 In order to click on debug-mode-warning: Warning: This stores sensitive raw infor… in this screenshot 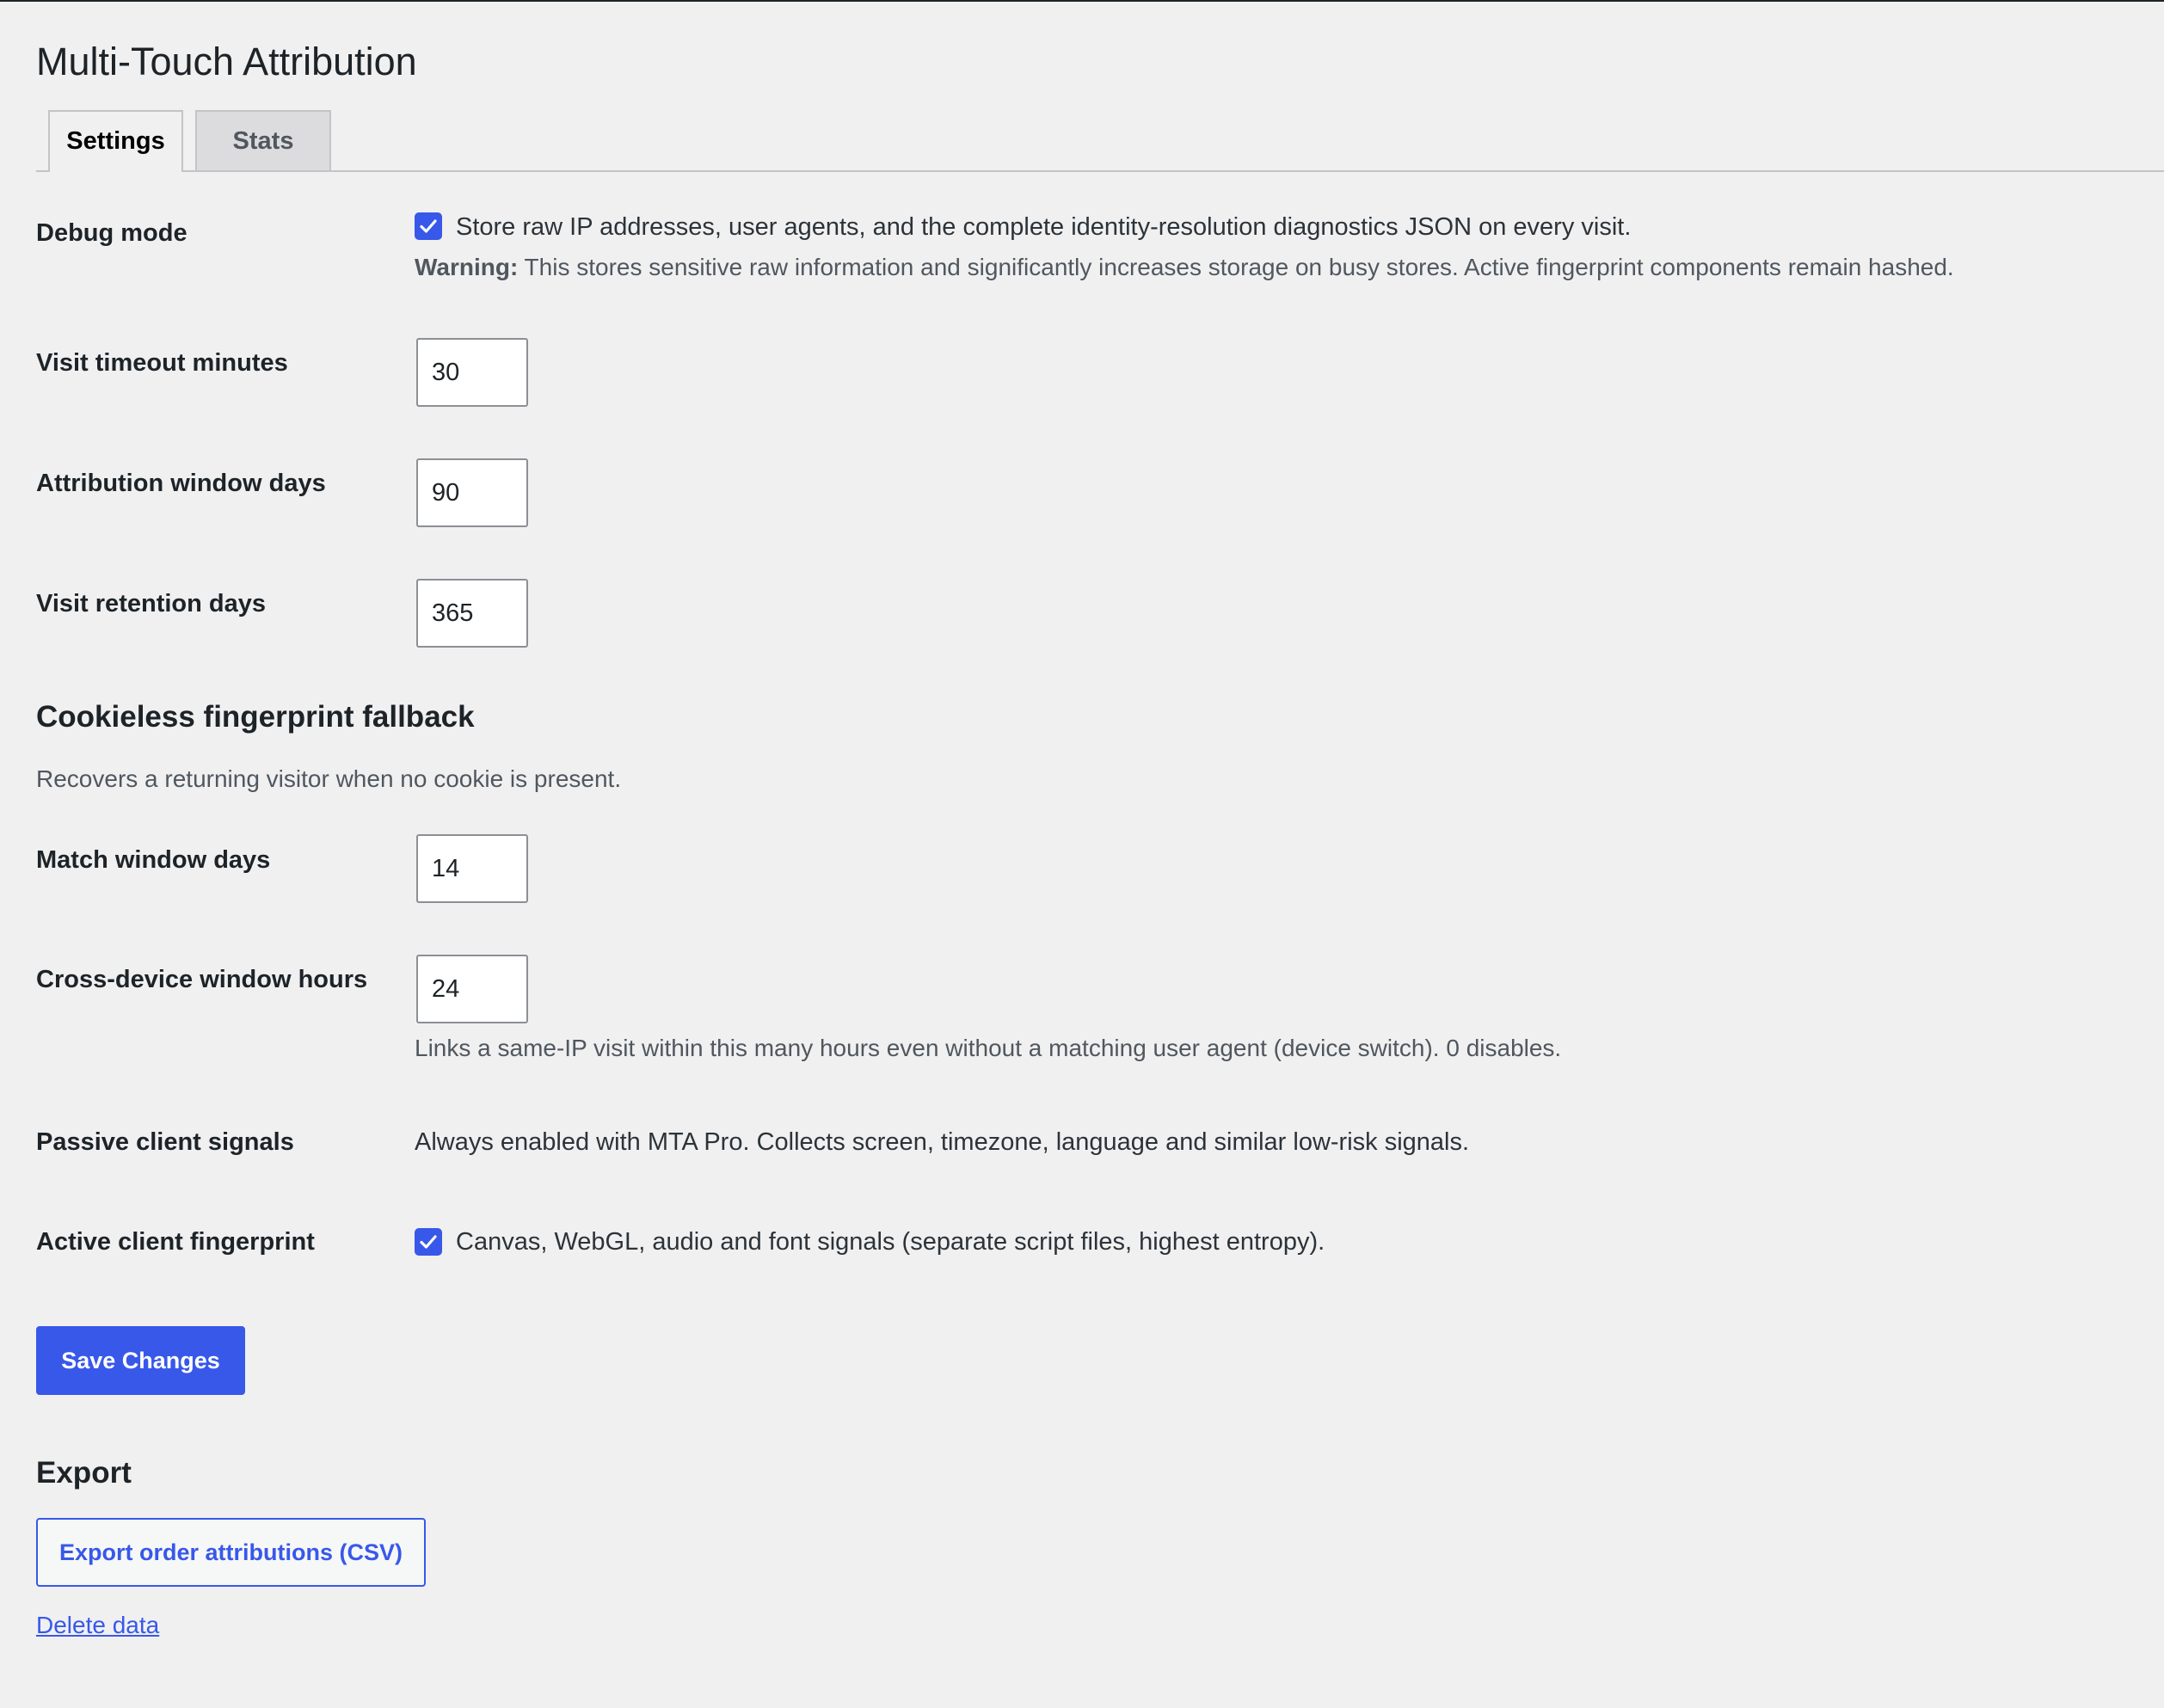, I will do `click(1184, 267)`.